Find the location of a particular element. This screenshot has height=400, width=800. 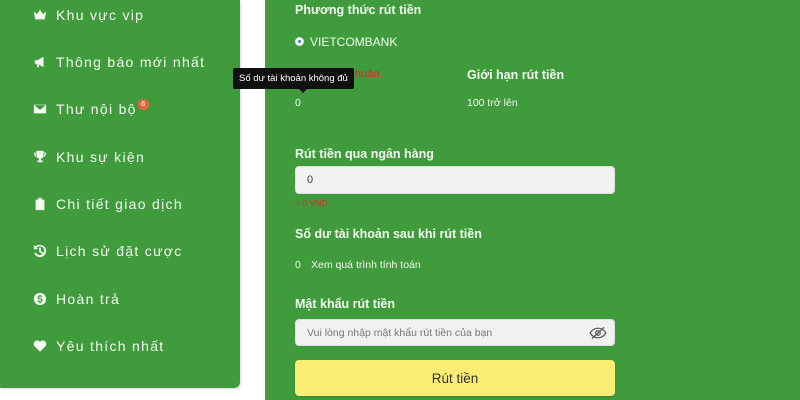

sidebar-item-refund: Hoàn trả is located at coordinates (76, 299).